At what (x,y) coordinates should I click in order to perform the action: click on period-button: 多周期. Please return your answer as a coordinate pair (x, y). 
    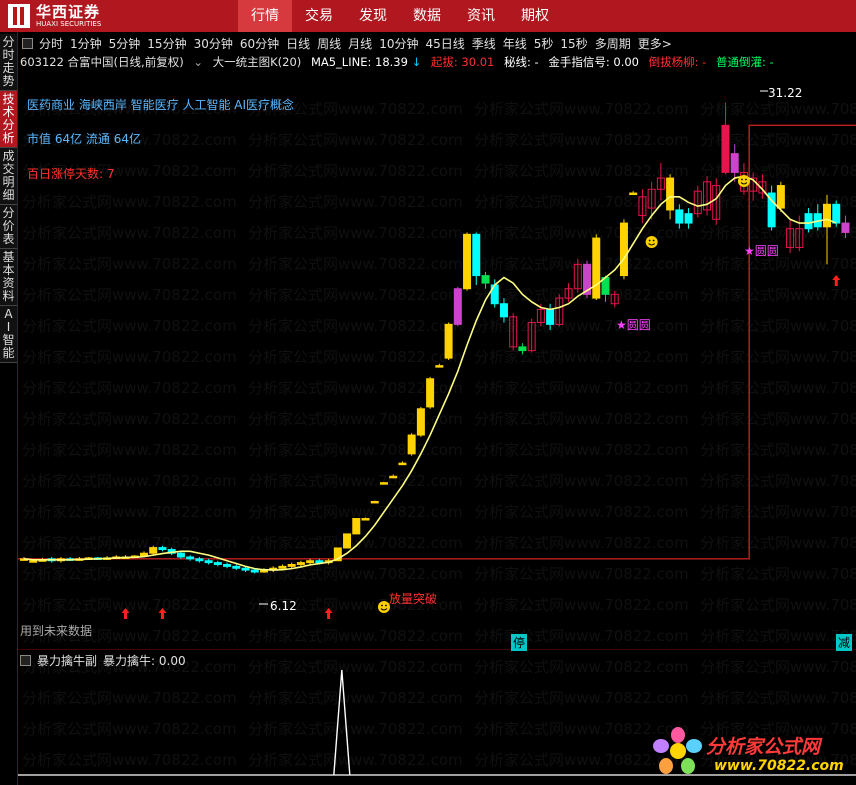
    Looking at the image, I should click on (613, 43).